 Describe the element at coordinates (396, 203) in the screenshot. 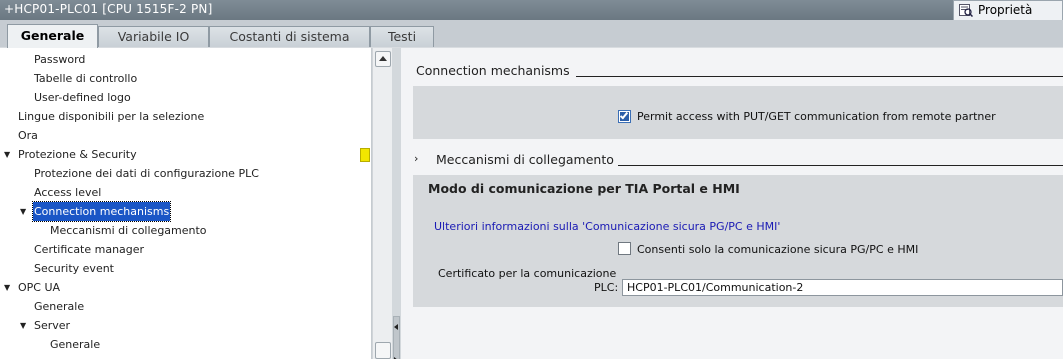

I see `panel-splitter` at that location.